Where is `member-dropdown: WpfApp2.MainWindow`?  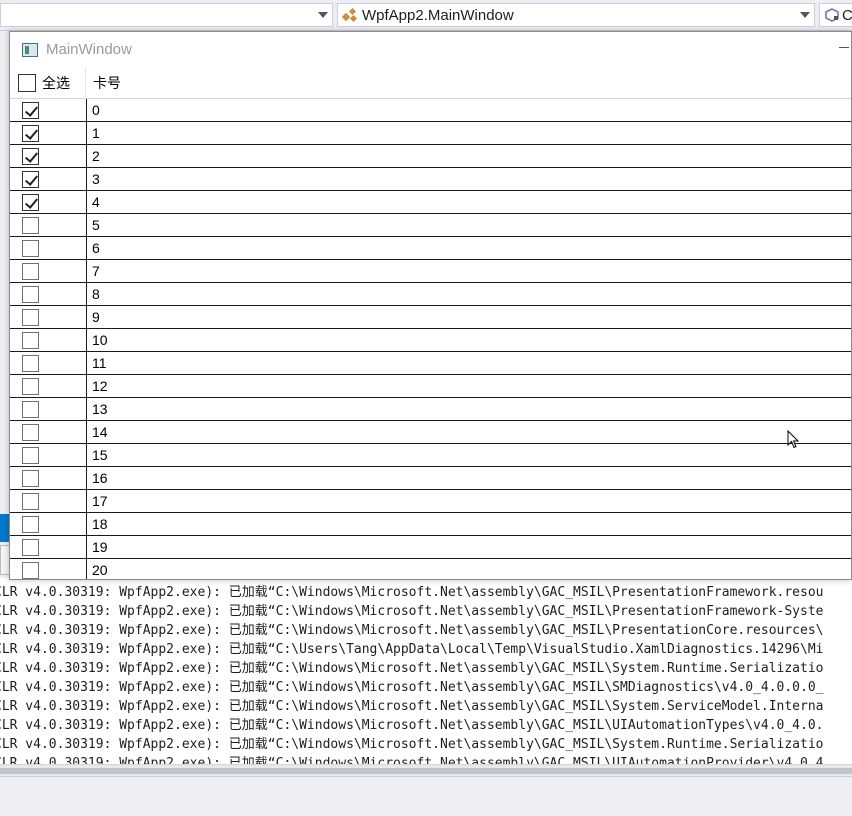 member-dropdown: WpfApp2.MainWindow is located at coordinates (576, 15).